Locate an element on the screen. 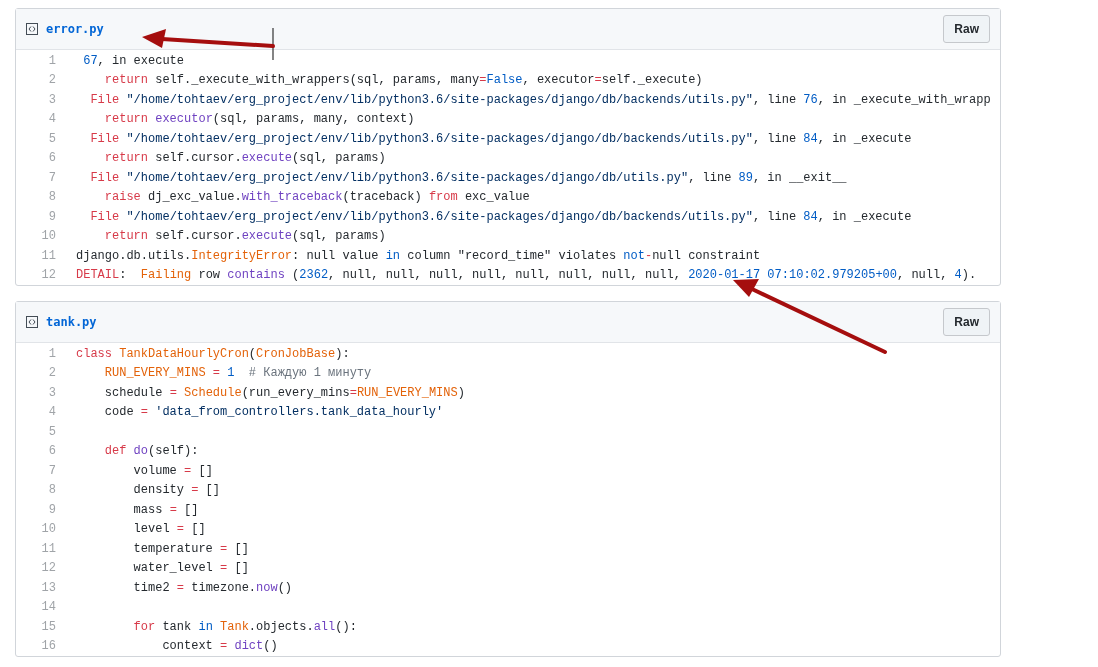 The width and height of the screenshot is (1098, 667). file-name-link: error.py is located at coordinates (75, 29).